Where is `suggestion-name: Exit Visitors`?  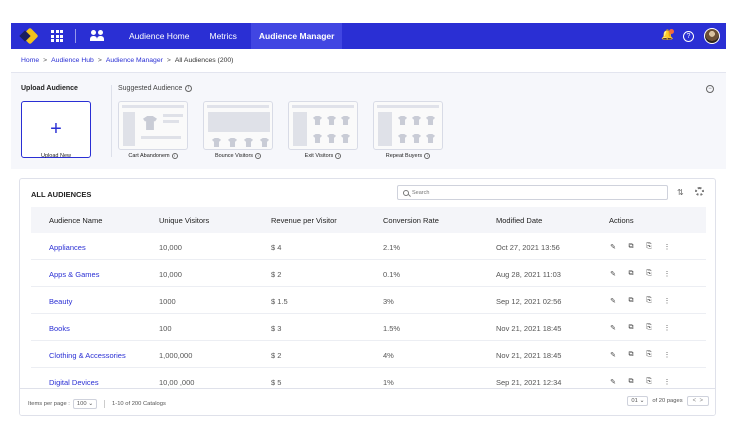 suggestion-name: Exit Visitors is located at coordinates (319, 156).